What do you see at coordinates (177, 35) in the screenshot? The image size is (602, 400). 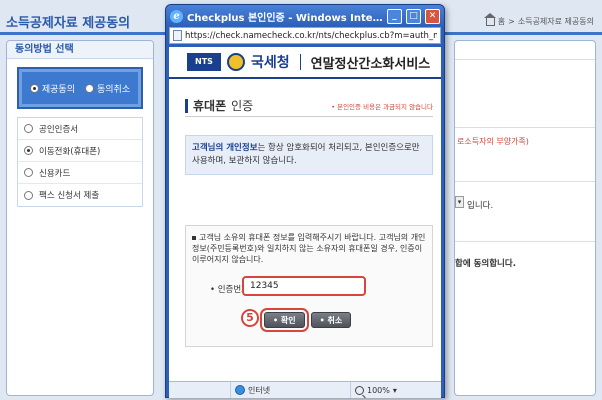 I see `page-icon` at bounding box center [177, 35].